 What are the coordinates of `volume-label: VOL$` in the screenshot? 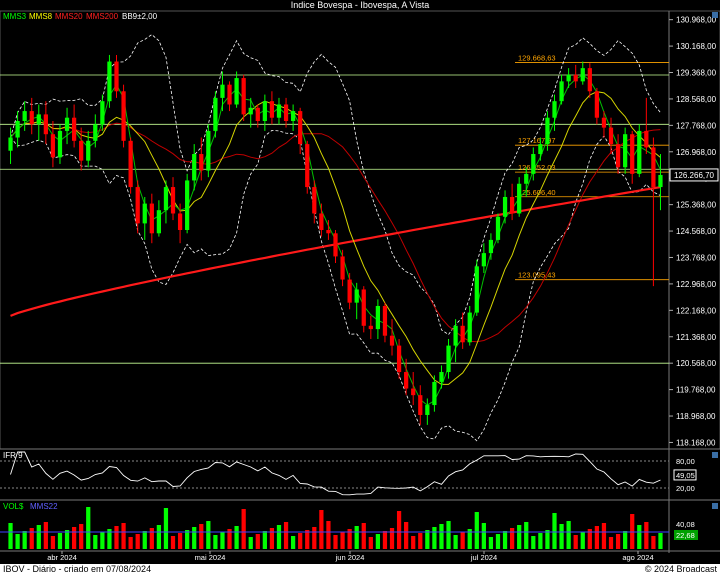 It's located at (13, 506).